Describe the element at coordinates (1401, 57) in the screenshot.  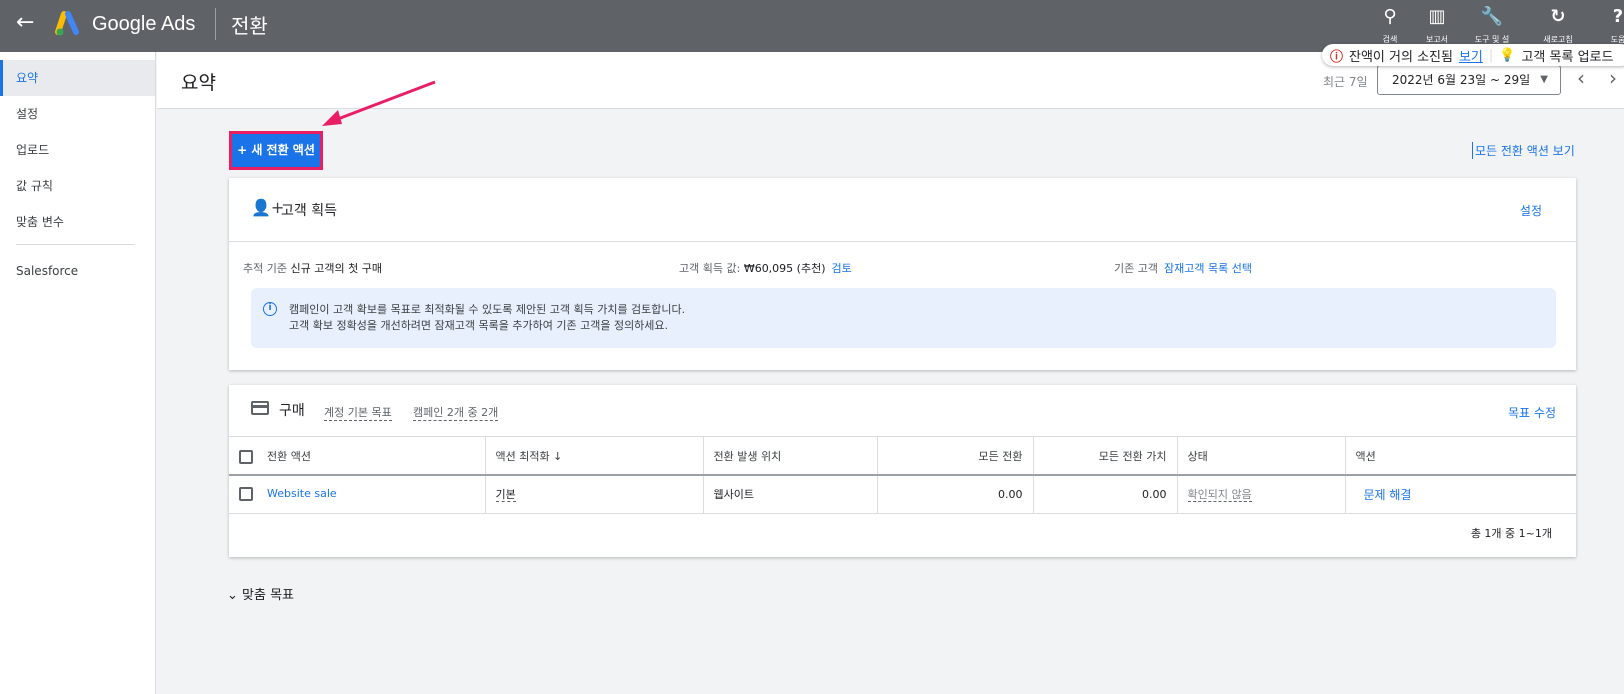
I see `alert-text: 잔액이 거의 소진됨` at that location.